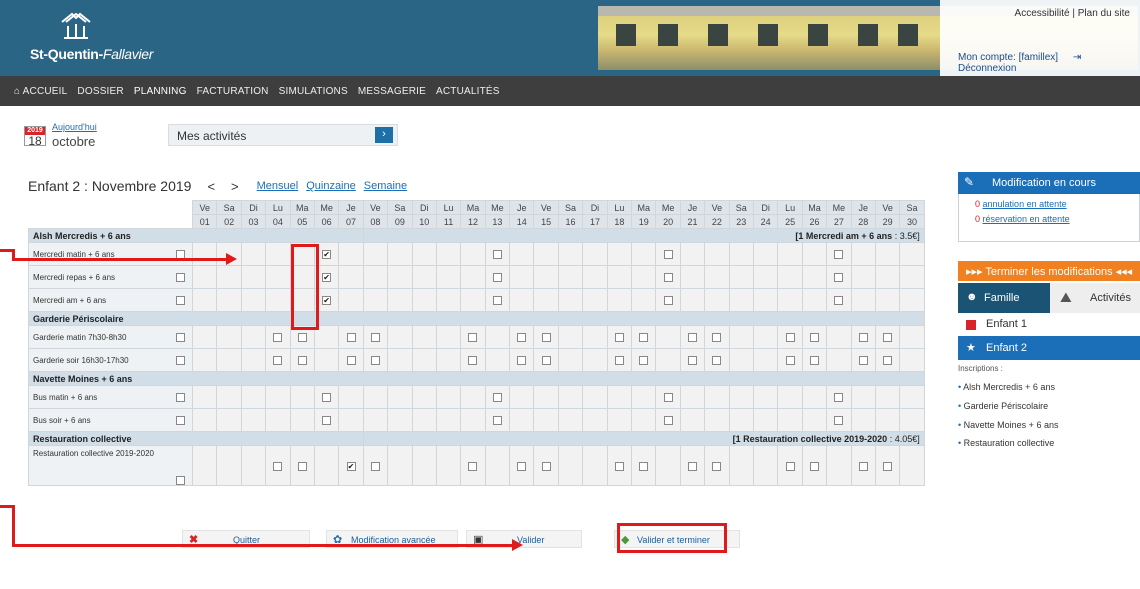  I want to click on calendar-icon: 2019 18, so click(35, 136).